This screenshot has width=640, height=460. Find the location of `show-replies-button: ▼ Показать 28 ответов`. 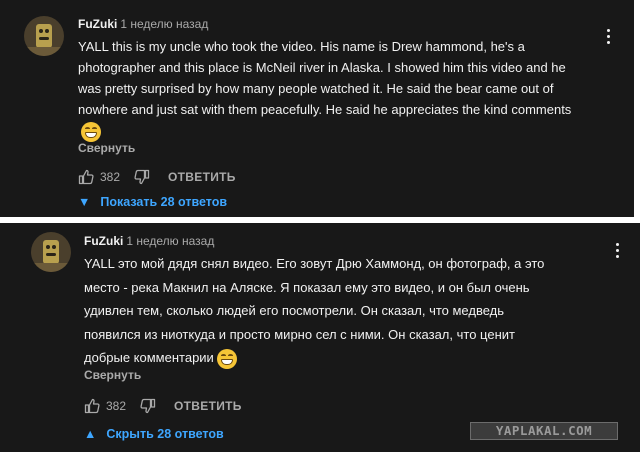

show-replies-button: ▼ Показать 28 ответов is located at coordinates (152, 202).